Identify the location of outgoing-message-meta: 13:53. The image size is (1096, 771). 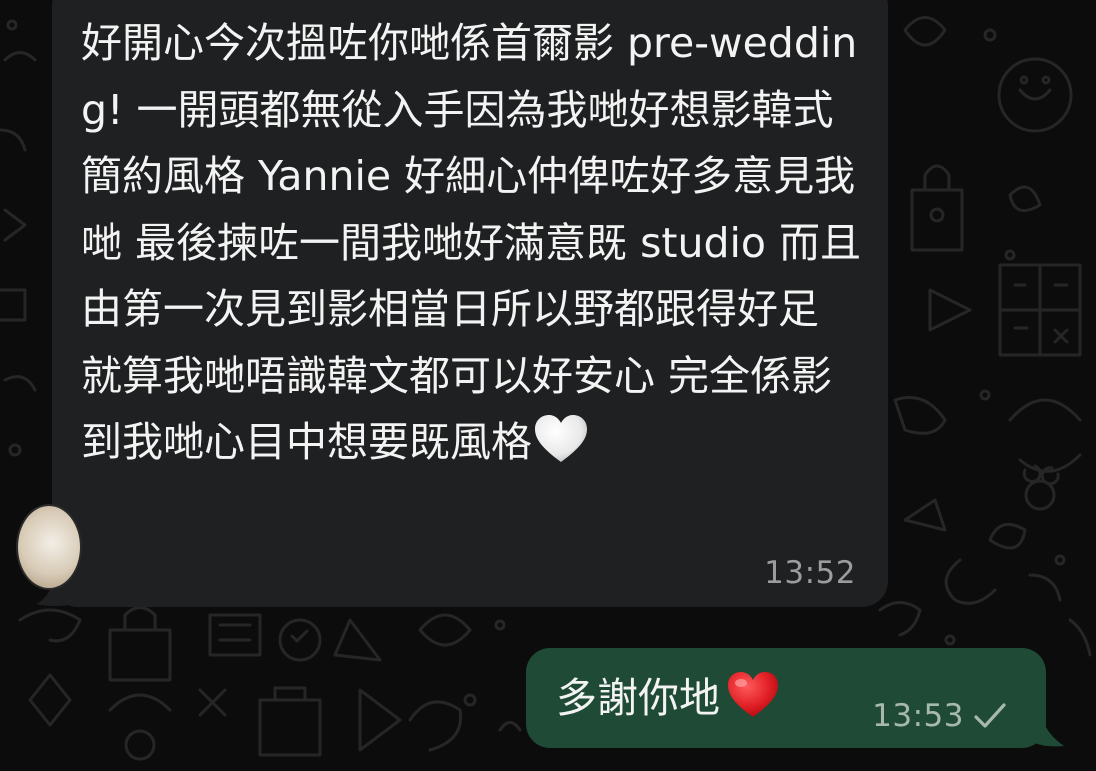
(940, 716).